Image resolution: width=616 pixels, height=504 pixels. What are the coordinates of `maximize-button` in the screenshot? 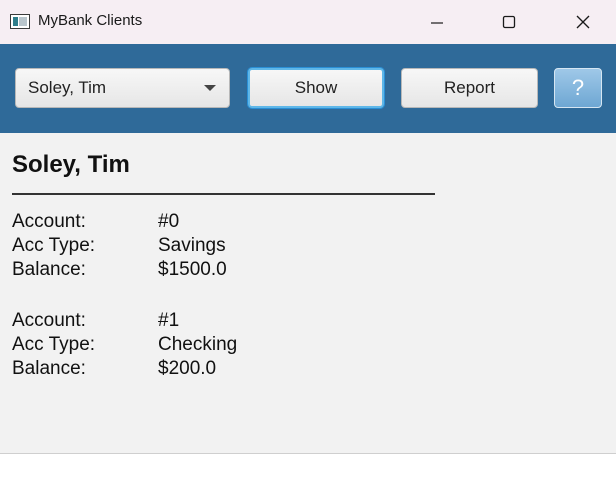 It's located at (509, 22).